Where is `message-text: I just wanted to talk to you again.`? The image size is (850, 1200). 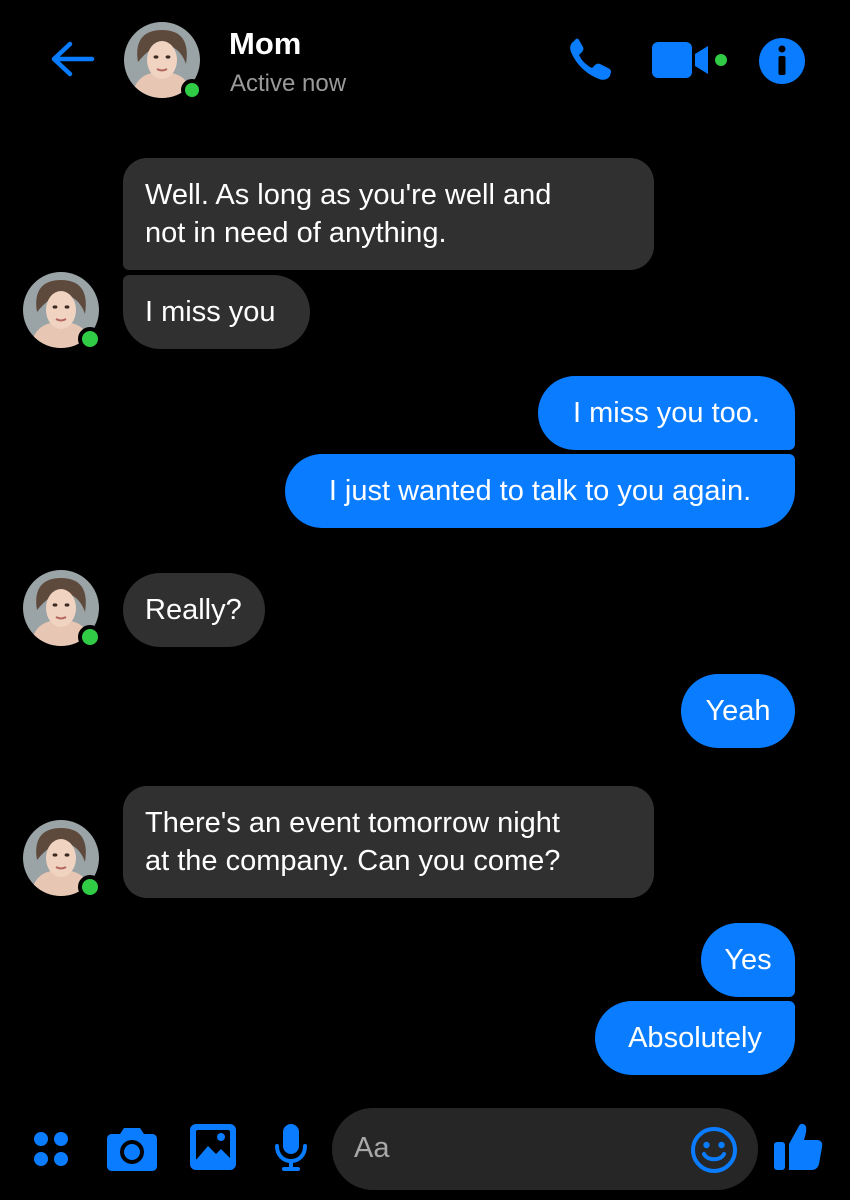 message-text: I just wanted to talk to you again. is located at coordinates (540, 491).